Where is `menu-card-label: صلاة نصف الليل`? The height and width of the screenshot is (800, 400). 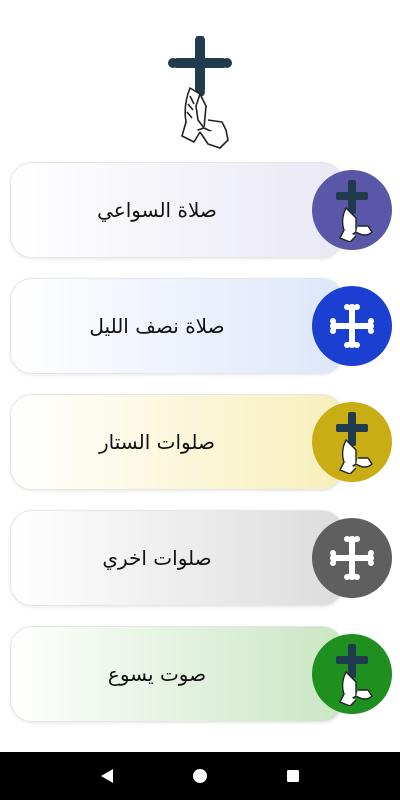
menu-card-label: صلاة نصف الليل is located at coordinates (157, 326).